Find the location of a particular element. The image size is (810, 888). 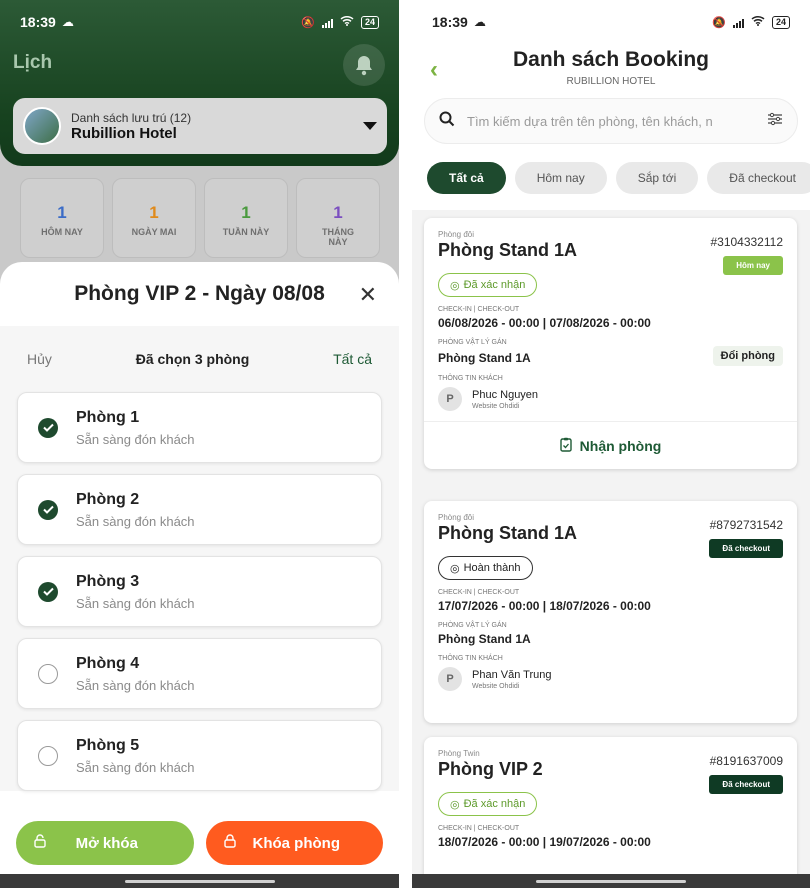

status-bar: 18:39 ☁ 🔕 24 is located at coordinates (199, 22).